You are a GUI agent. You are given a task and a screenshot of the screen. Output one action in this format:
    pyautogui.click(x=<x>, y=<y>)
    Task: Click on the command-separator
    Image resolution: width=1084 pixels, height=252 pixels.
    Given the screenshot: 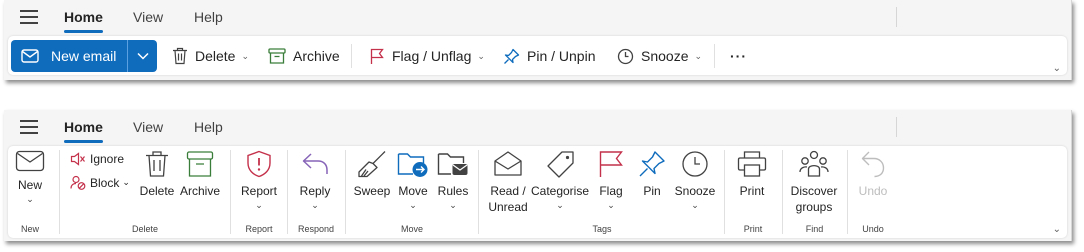 What is the action you would take?
    pyautogui.click(x=351, y=56)
    